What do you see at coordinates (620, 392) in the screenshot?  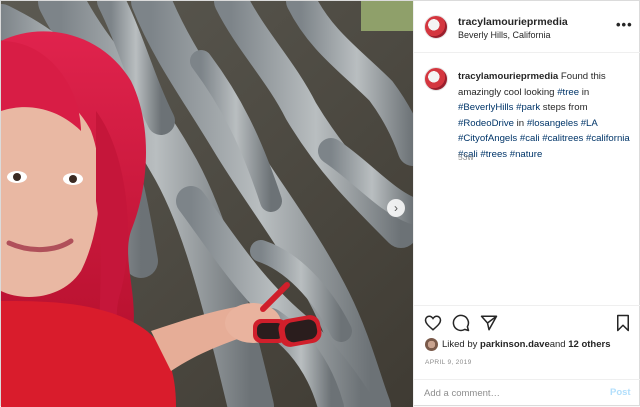 I see `post-comment-button: Post` at bounding box center [620, 392].